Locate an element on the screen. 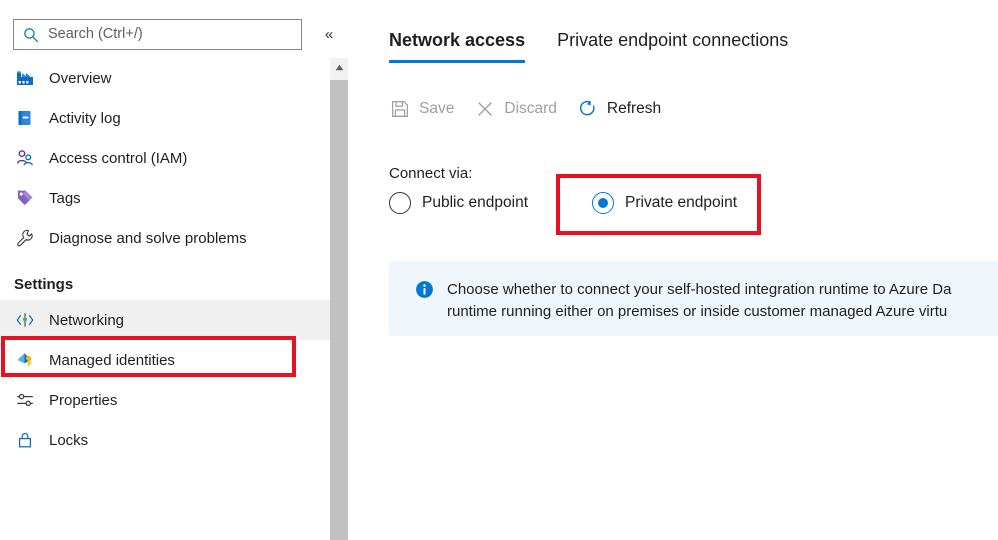 This screenshot has height=540, width=998. save-button: Save is located at coordinates (421, 109).